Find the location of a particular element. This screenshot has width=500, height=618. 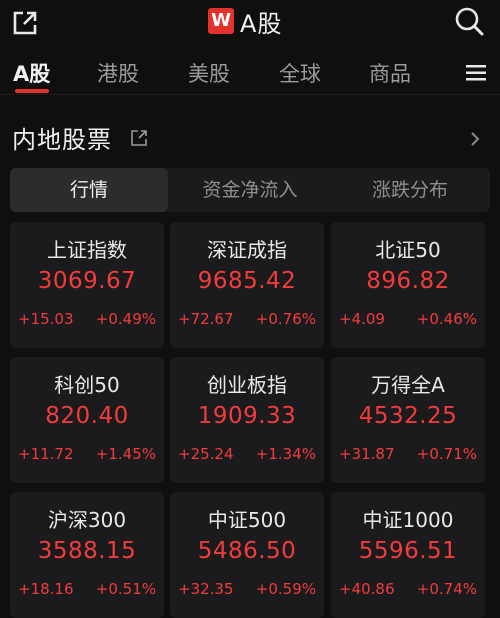

index-card-szse-component: 深证成指 9685.42 +72.67 +0.76% is located at coordinates (247, 285).